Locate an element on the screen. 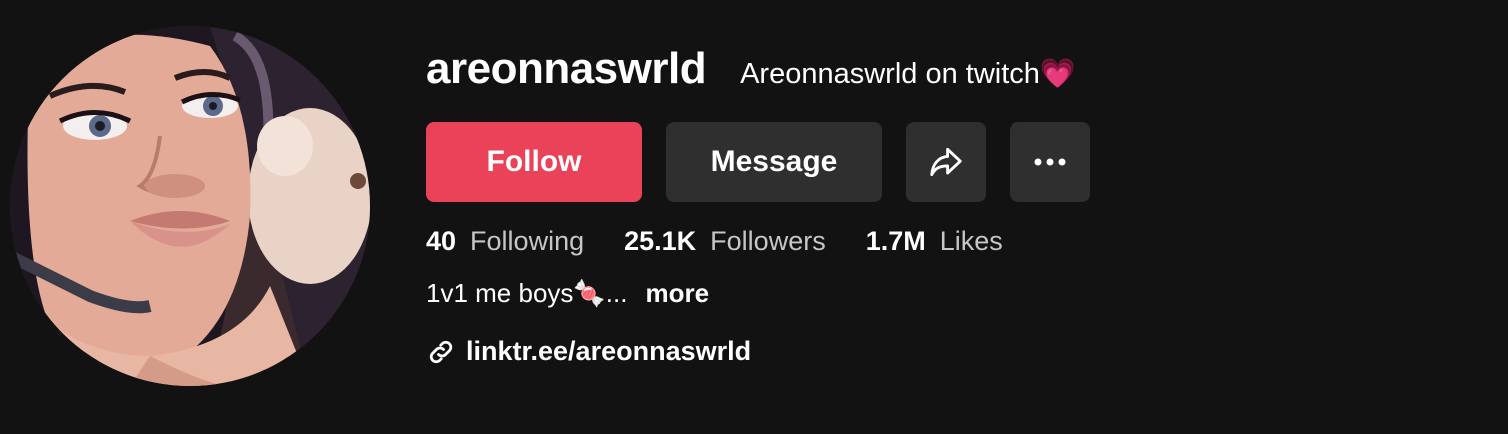  likes-count: 1.7M is located at coordinates (895, 241).